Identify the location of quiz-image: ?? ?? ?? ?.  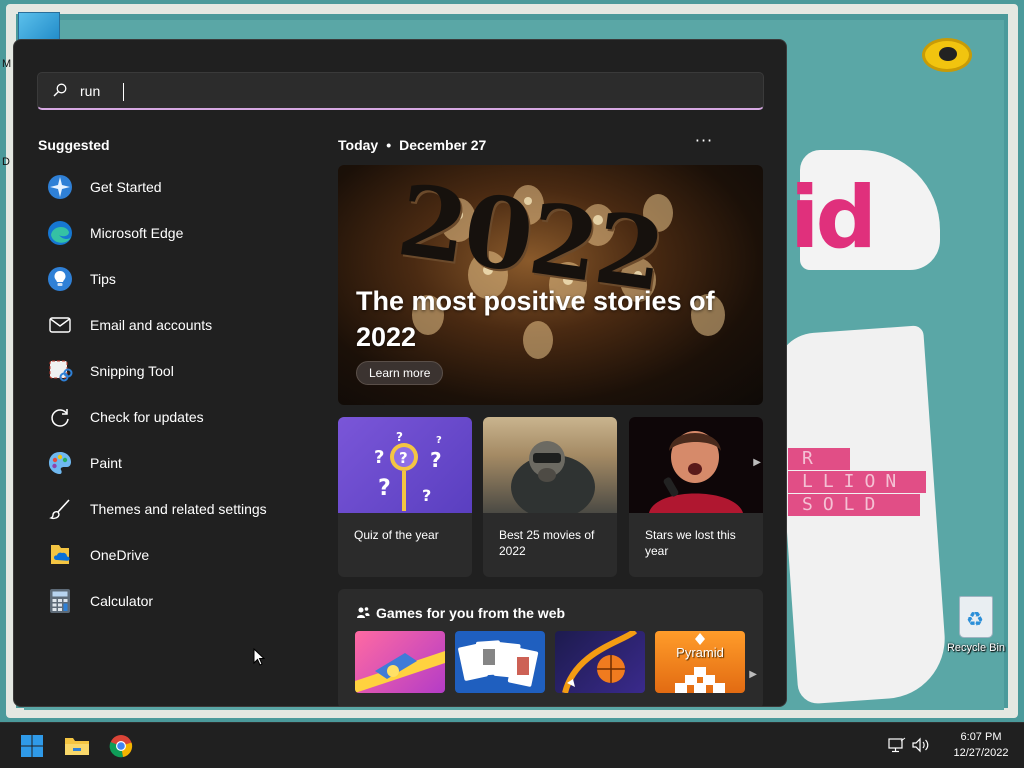
(405, 465).